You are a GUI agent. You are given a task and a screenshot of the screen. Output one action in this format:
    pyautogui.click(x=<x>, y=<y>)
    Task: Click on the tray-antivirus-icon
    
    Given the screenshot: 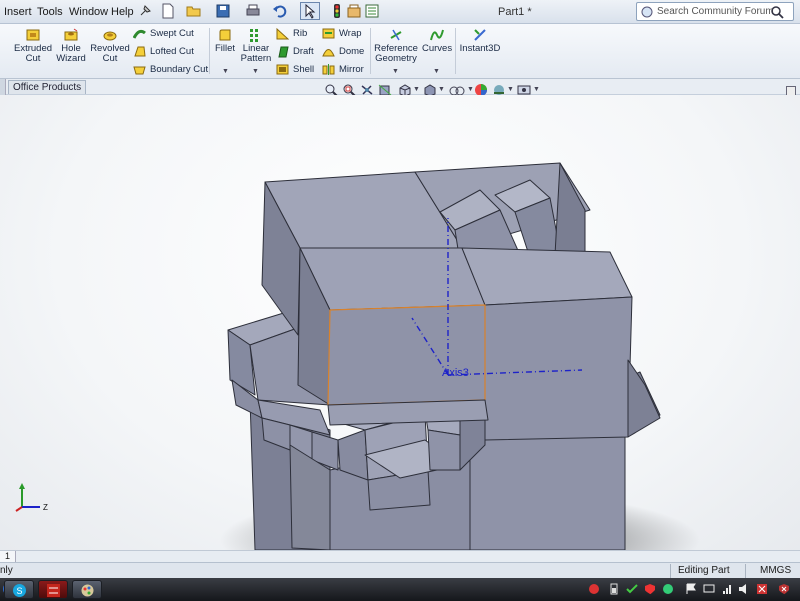 What is the action you would take?
    pyautogui.click(x=762, y=589)
    